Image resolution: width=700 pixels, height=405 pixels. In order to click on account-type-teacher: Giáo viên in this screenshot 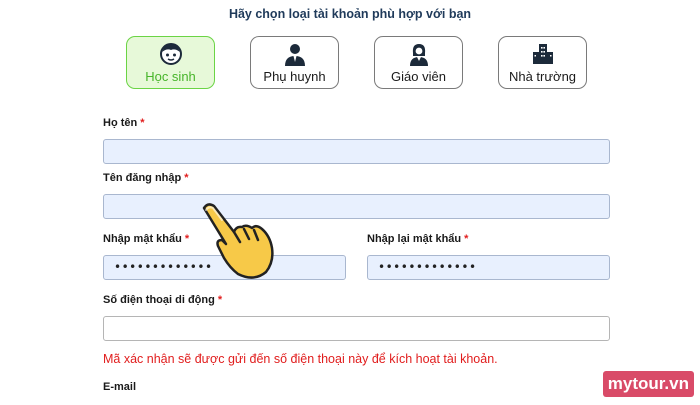, I will do `click(418, 62)`.